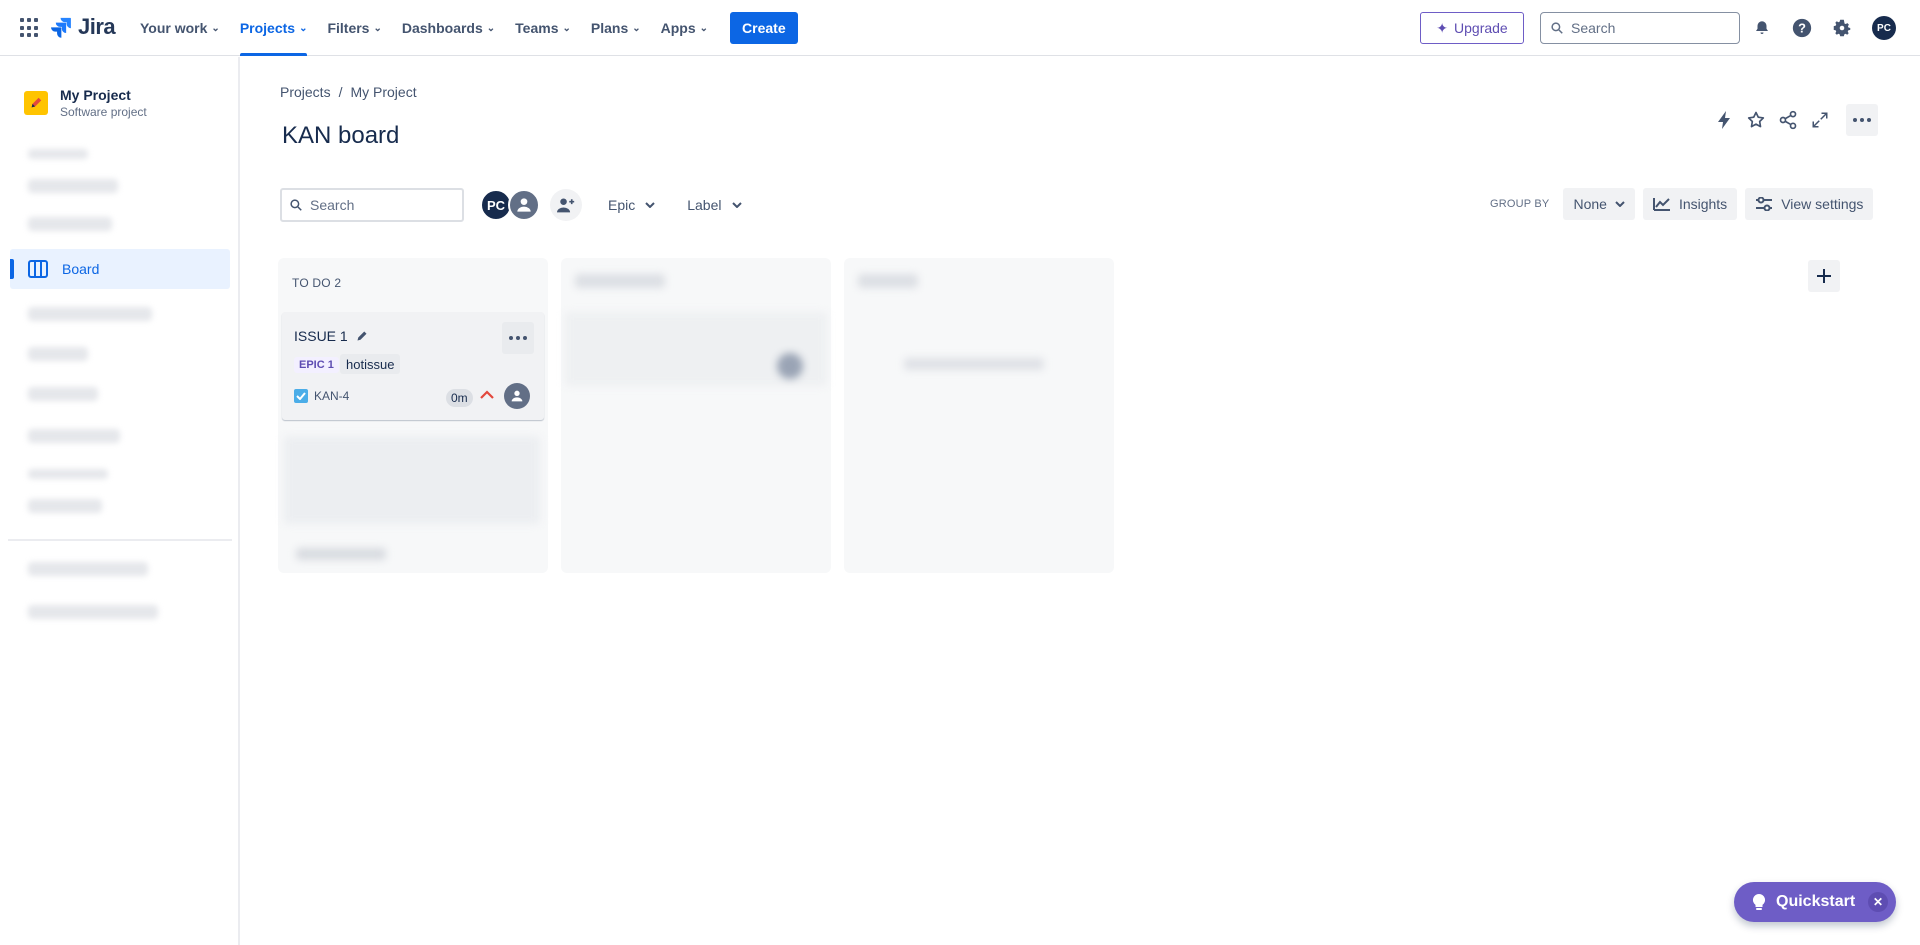  What do you see at coordinates (332, 205) in the screenshot?
I see `search-placeholder: Search` at bounding box center [332, 205].